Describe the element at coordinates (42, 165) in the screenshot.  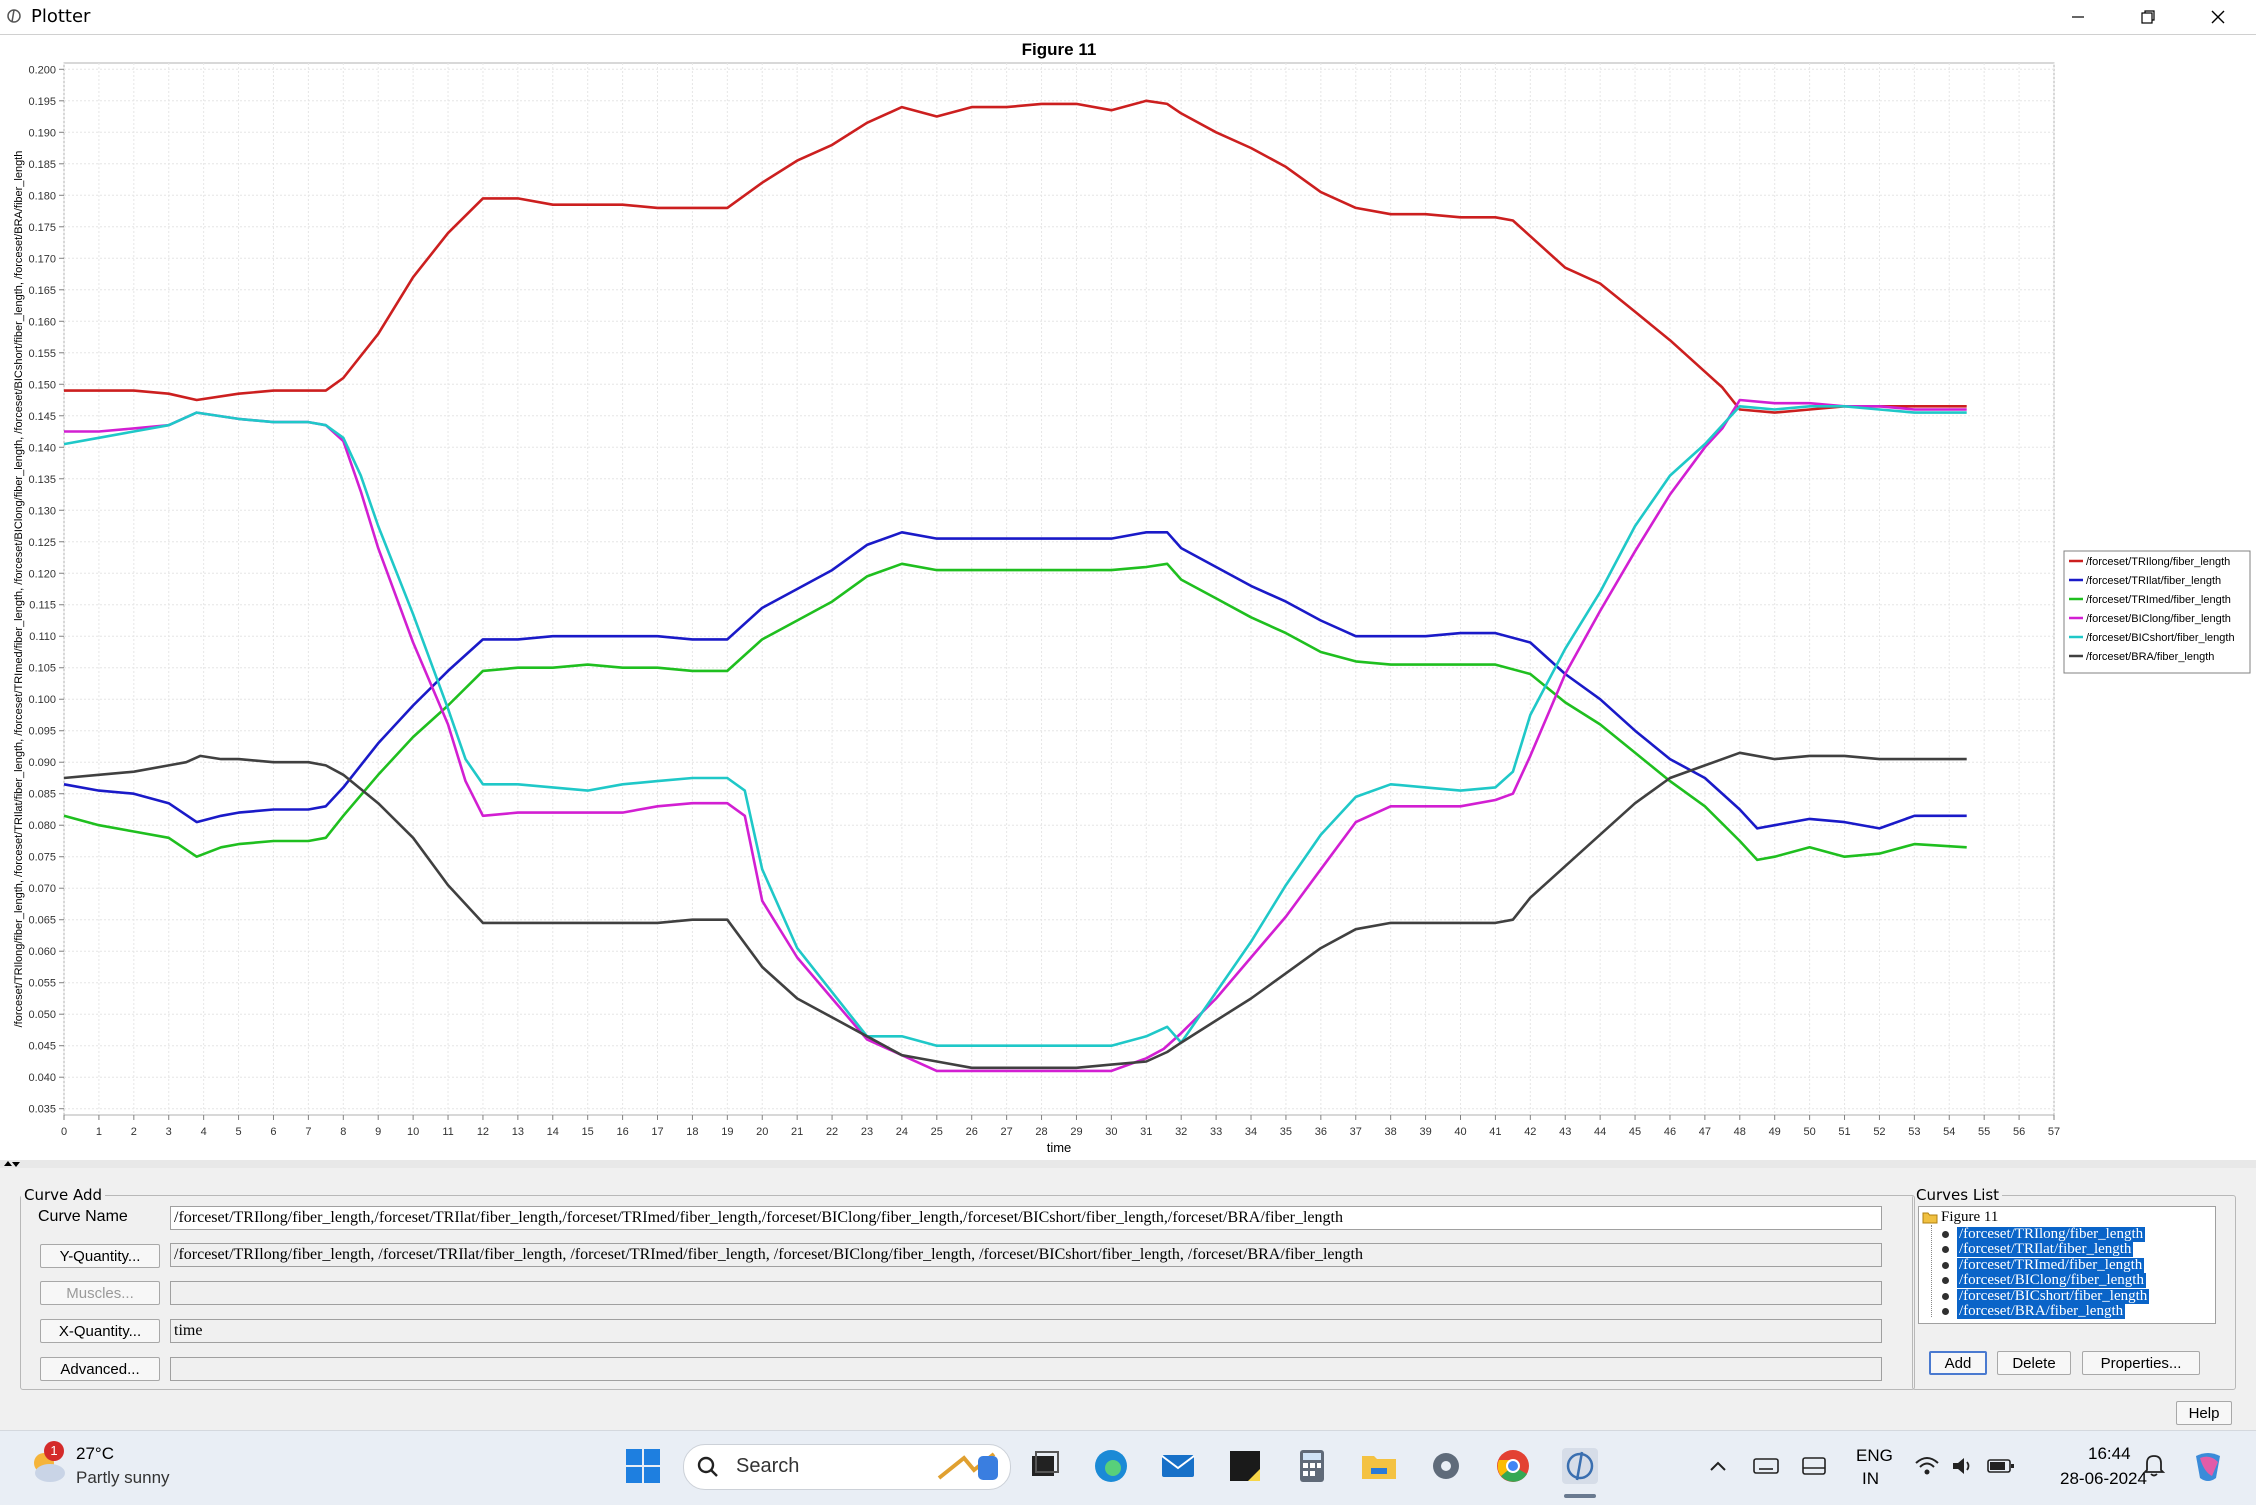
I see `y-tick-label: 0.185` at that location.